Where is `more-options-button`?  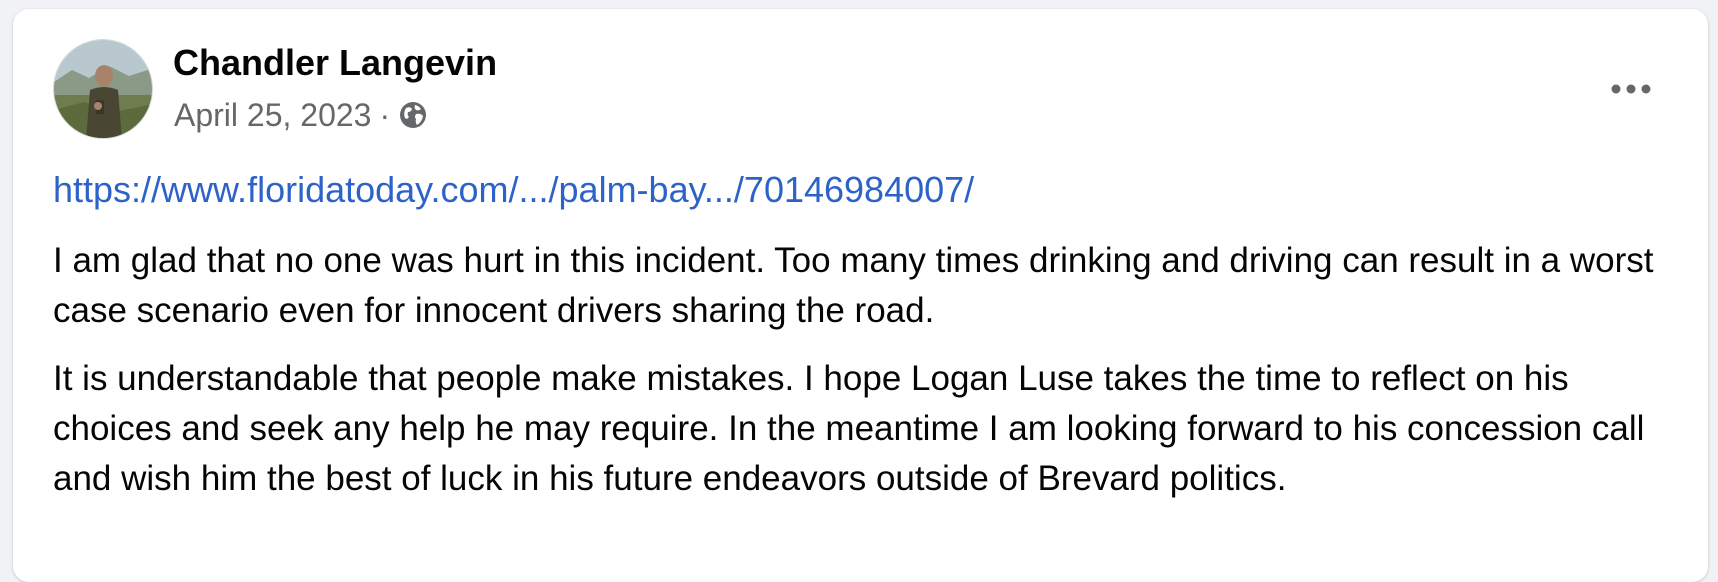 more-options-button is located at coordinates (1631, 89).